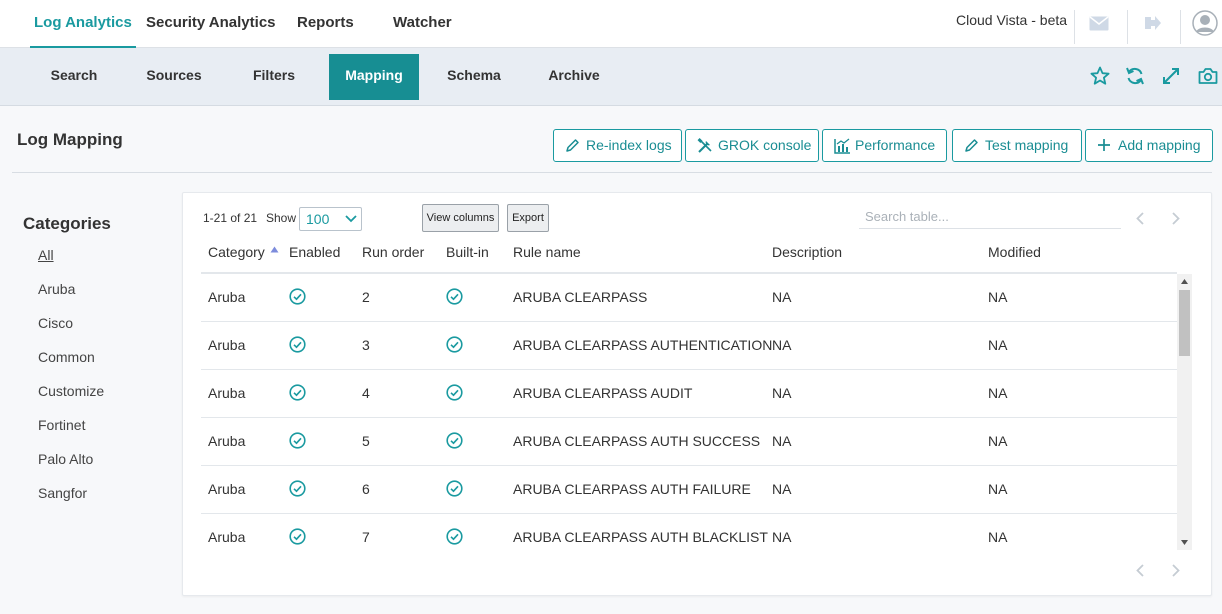 The width and height of the screenshot is (1222, 614). I want to click on category-sangfor: Sangfor, so click(62, 493).